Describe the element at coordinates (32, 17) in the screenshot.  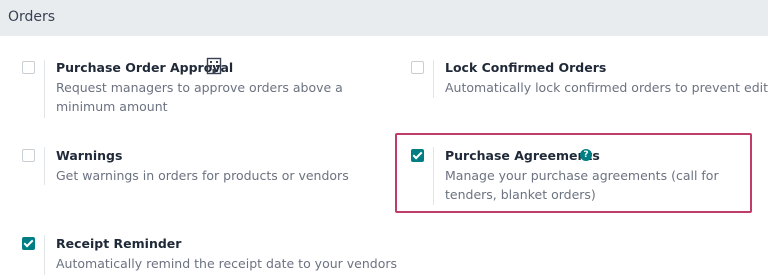
I see `section-title: Orders` at that location.